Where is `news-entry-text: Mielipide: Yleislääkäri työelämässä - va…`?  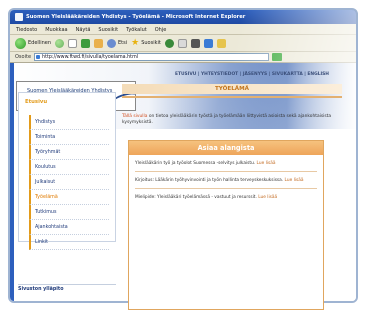 news-entry-text: Mielipide: Yleislääkäri työelämässä - va… is located at coordinates (196, 197).